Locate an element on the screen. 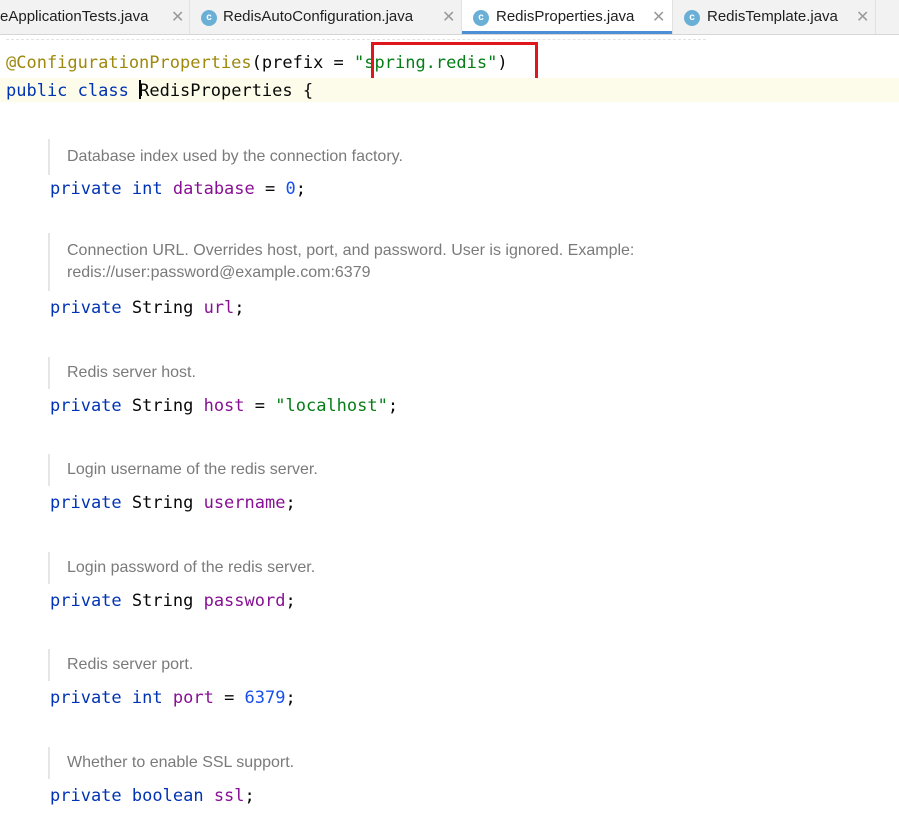 The height and width of the screenshot is (825, 899). doc-comment-ssl: Whether to enable SSL support. is located at coordinates (171, 763).